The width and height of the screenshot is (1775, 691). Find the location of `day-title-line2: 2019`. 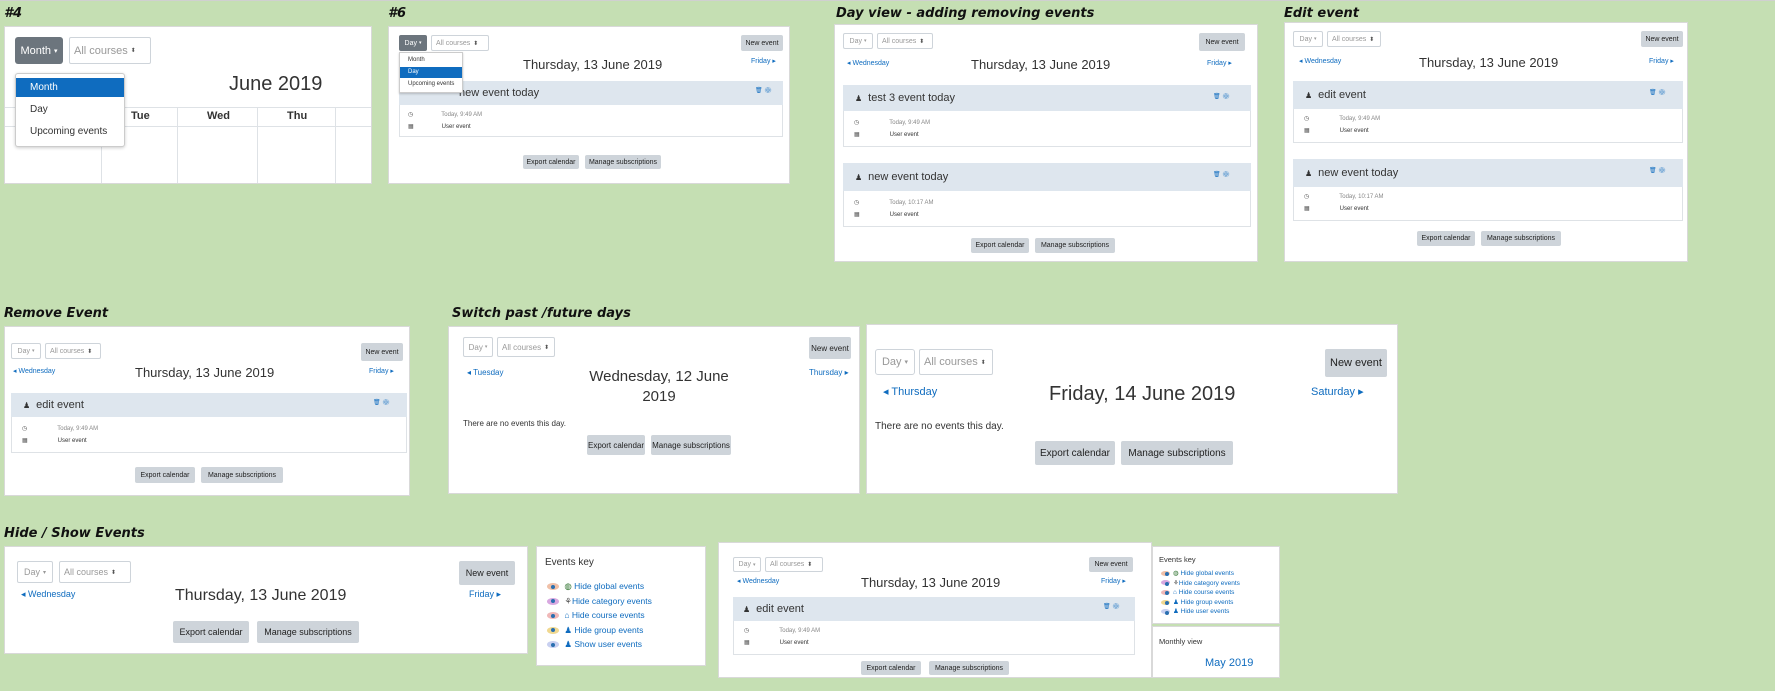

day-title-line2: 2019 is located at coordinates (659, 396).